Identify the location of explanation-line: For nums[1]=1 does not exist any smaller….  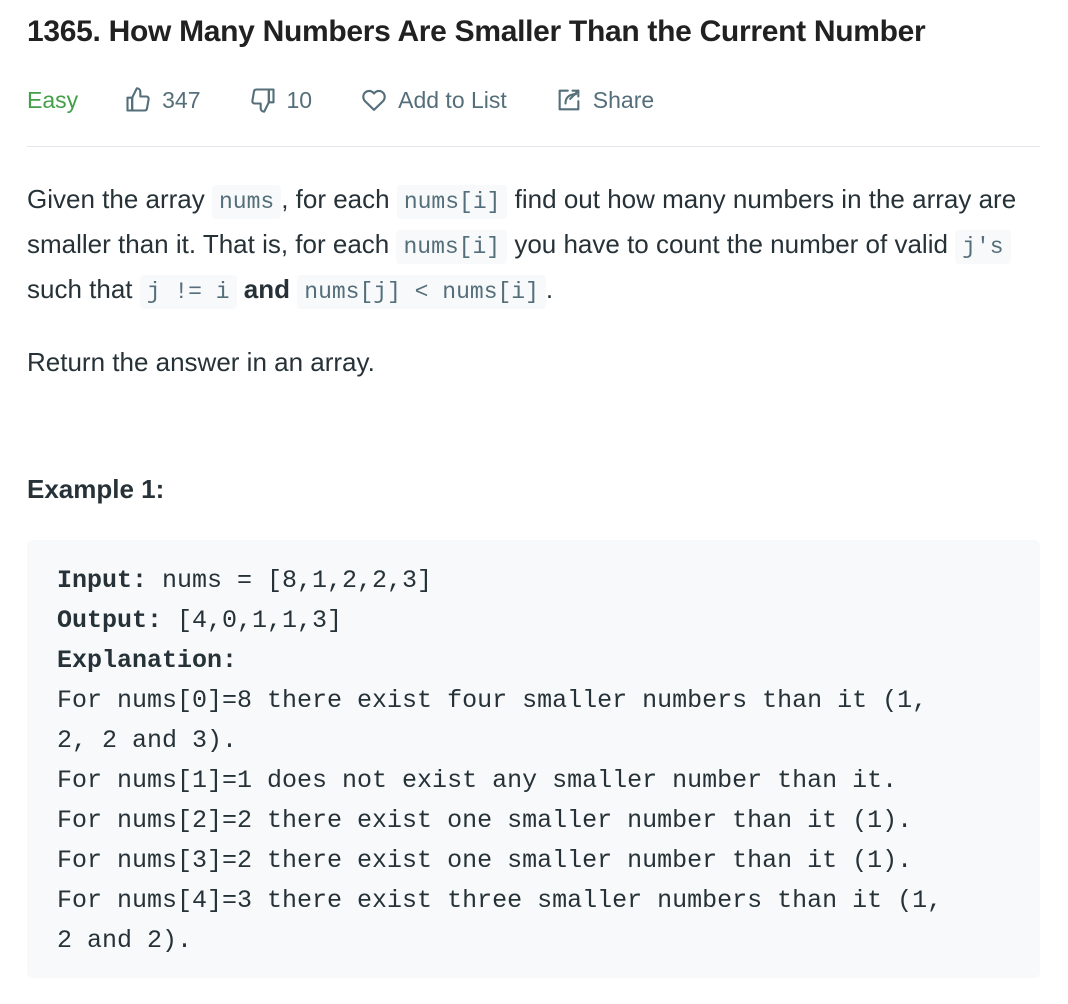
(477, 780).